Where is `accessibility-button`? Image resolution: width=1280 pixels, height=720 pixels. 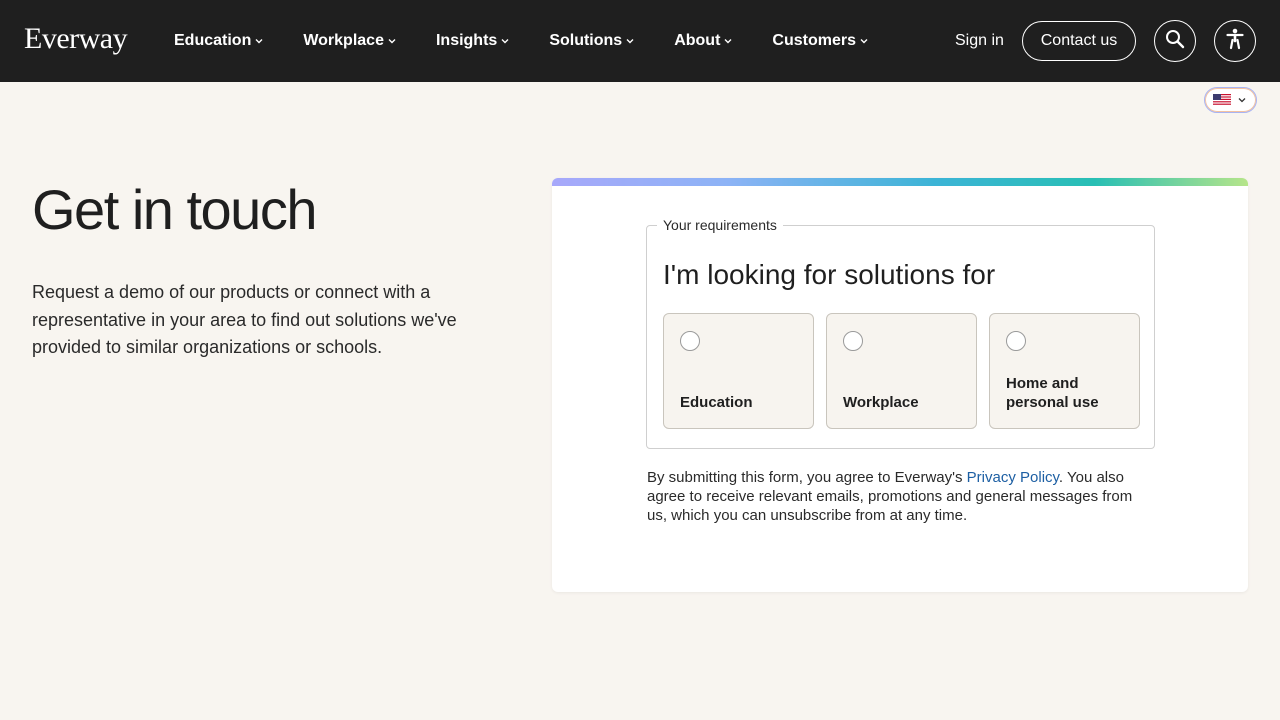 accessibility-button is located at coordinates (1235, 41).